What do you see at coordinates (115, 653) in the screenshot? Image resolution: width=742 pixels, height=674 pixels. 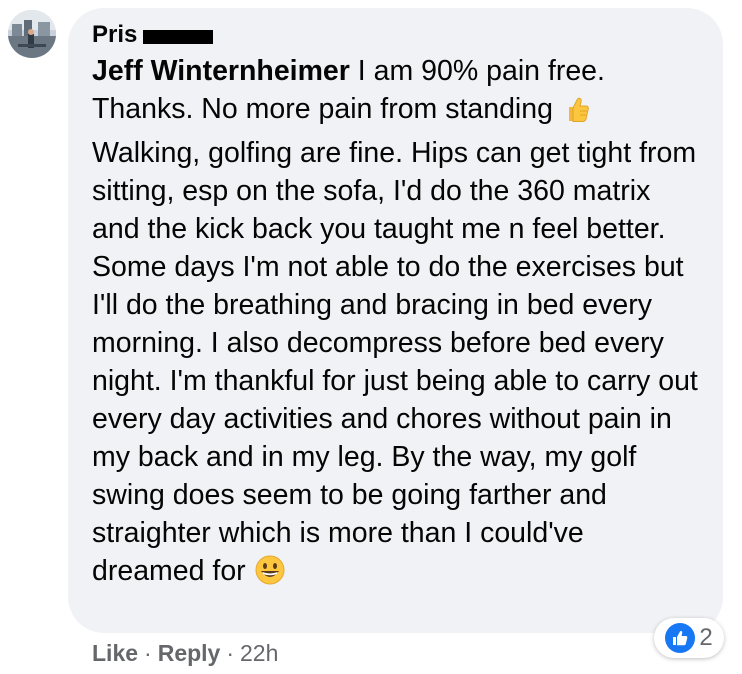 I see `like-button: Like` at bounding box center [115, 653].